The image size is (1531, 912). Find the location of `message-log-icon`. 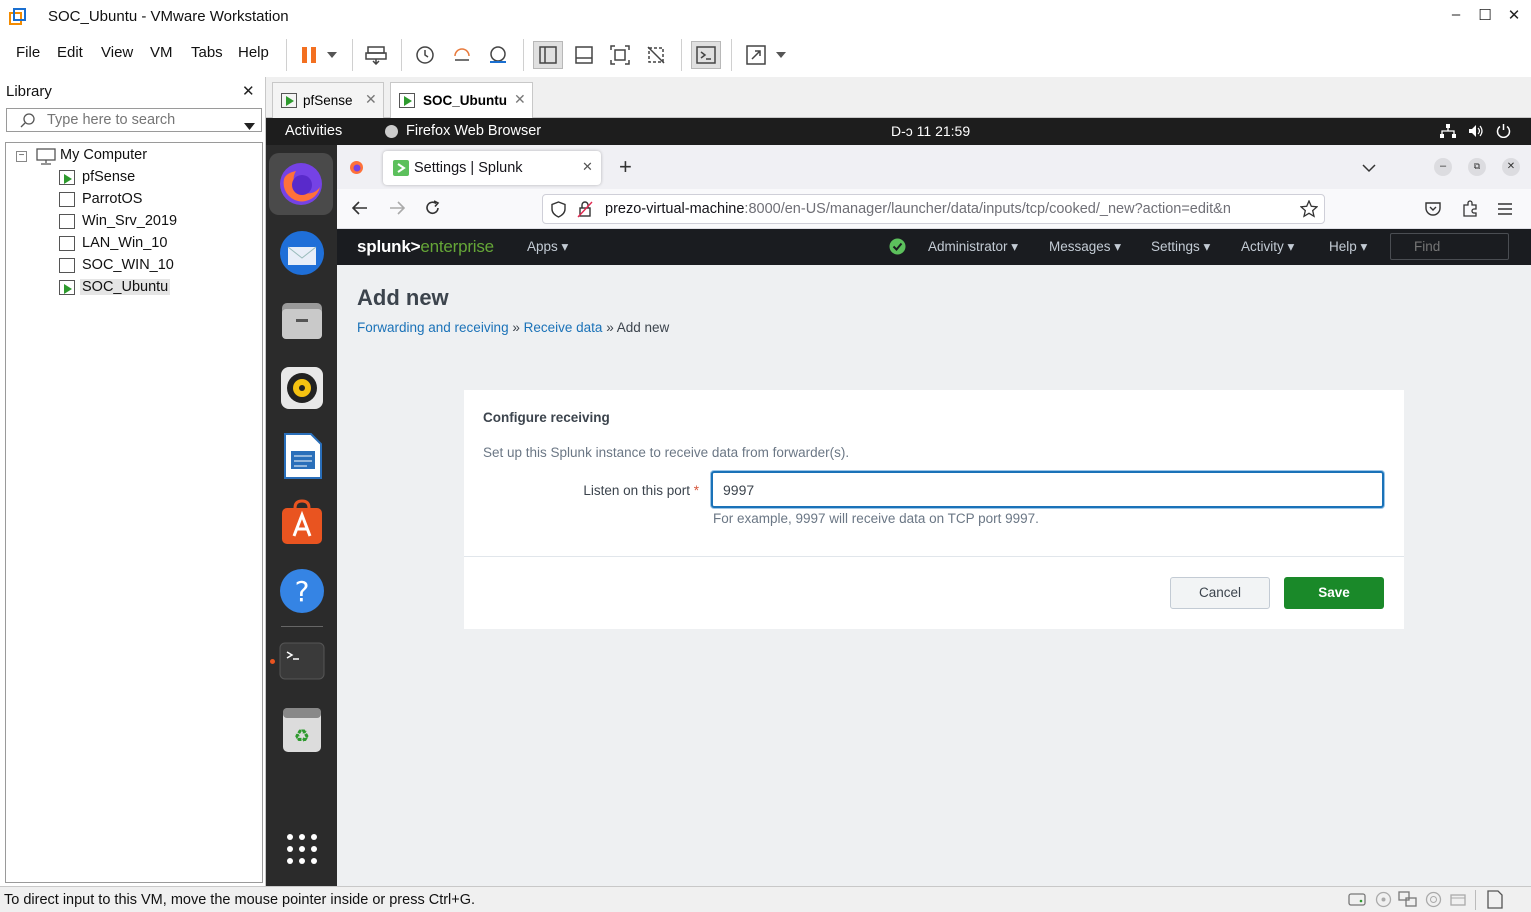

message-log-icon is located at coordinates (1495, 901).